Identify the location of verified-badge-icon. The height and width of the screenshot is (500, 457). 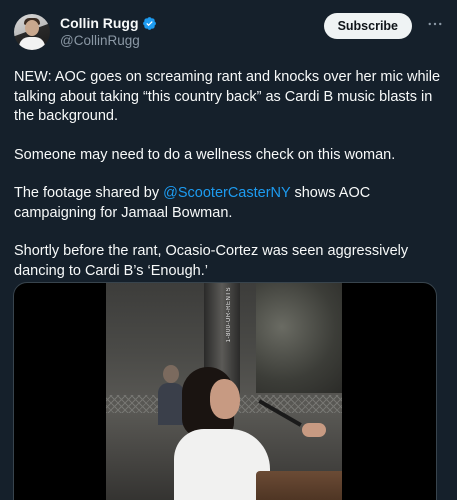
(149, 23).